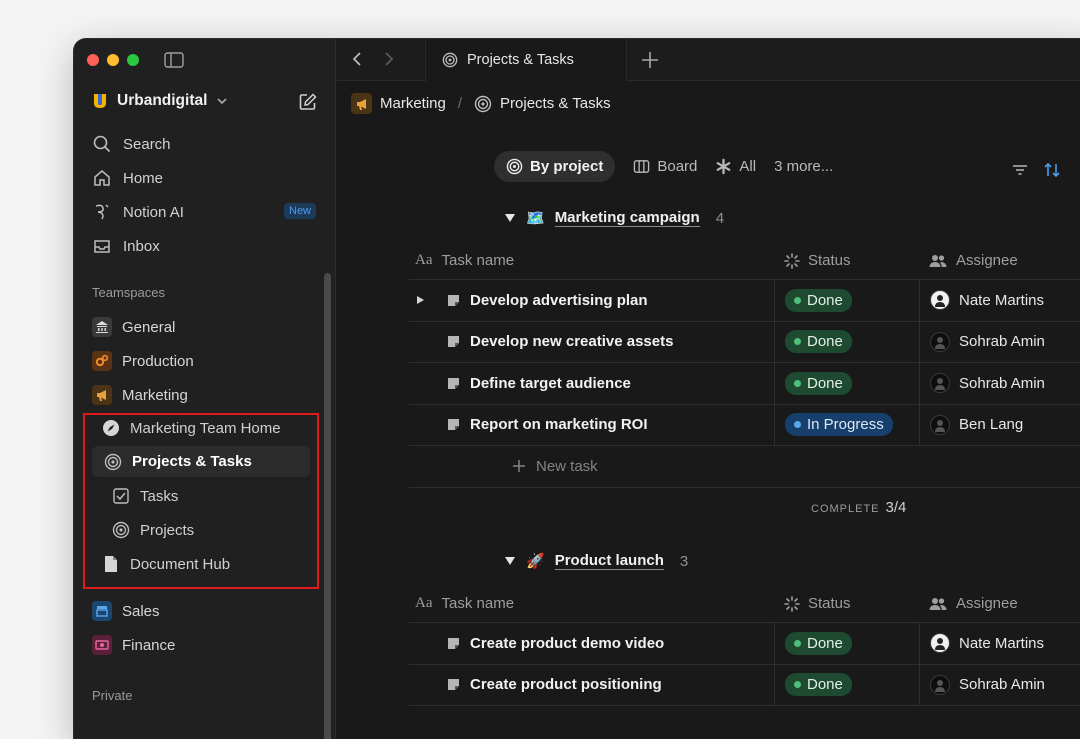 This screenshot has width=1080, height=739. I want to click on task-name: Develop new creative assets, so click(571, 341).